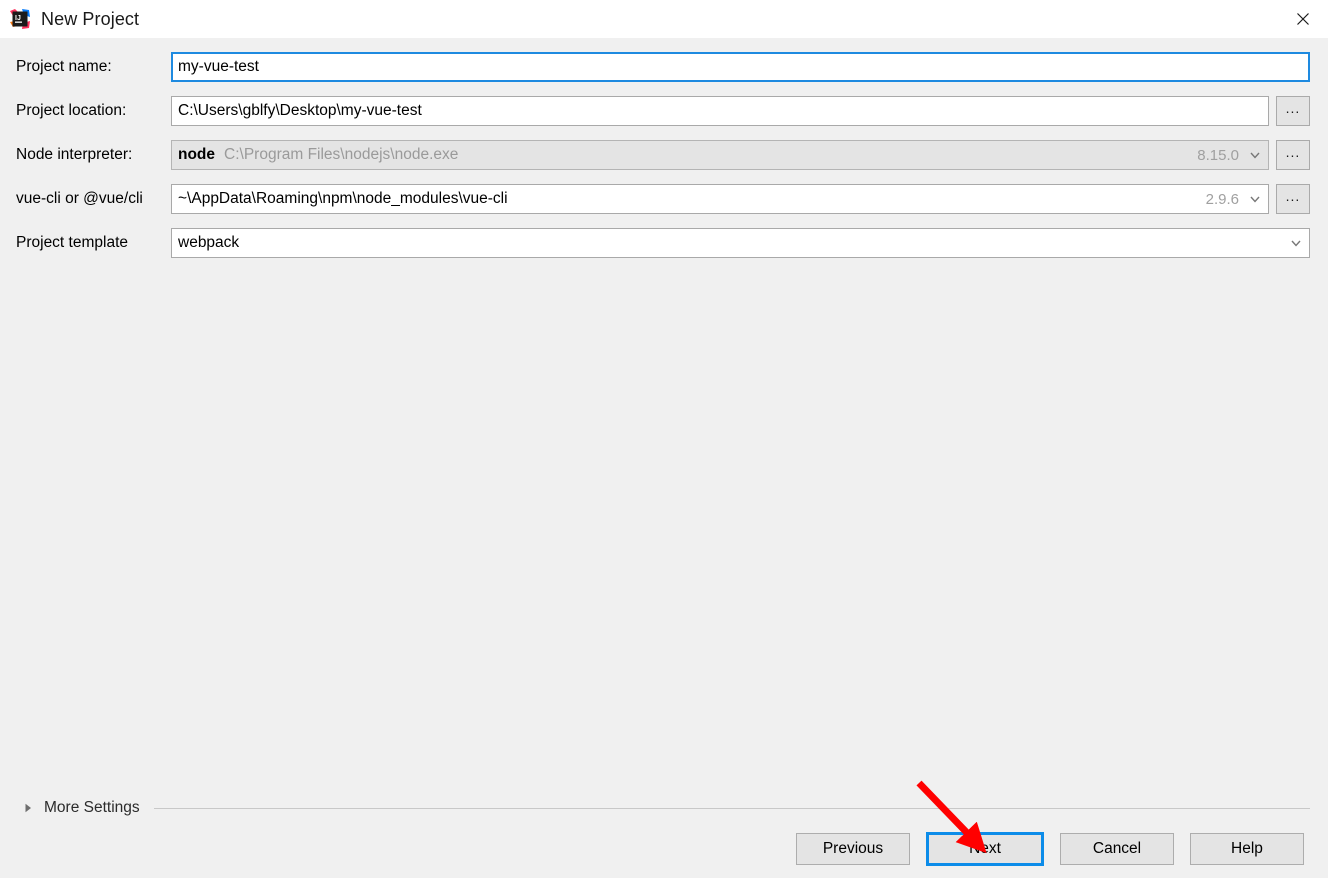 This screenshot has height=878, width=1328. I want to click on close-icon, so click(1303, 19).